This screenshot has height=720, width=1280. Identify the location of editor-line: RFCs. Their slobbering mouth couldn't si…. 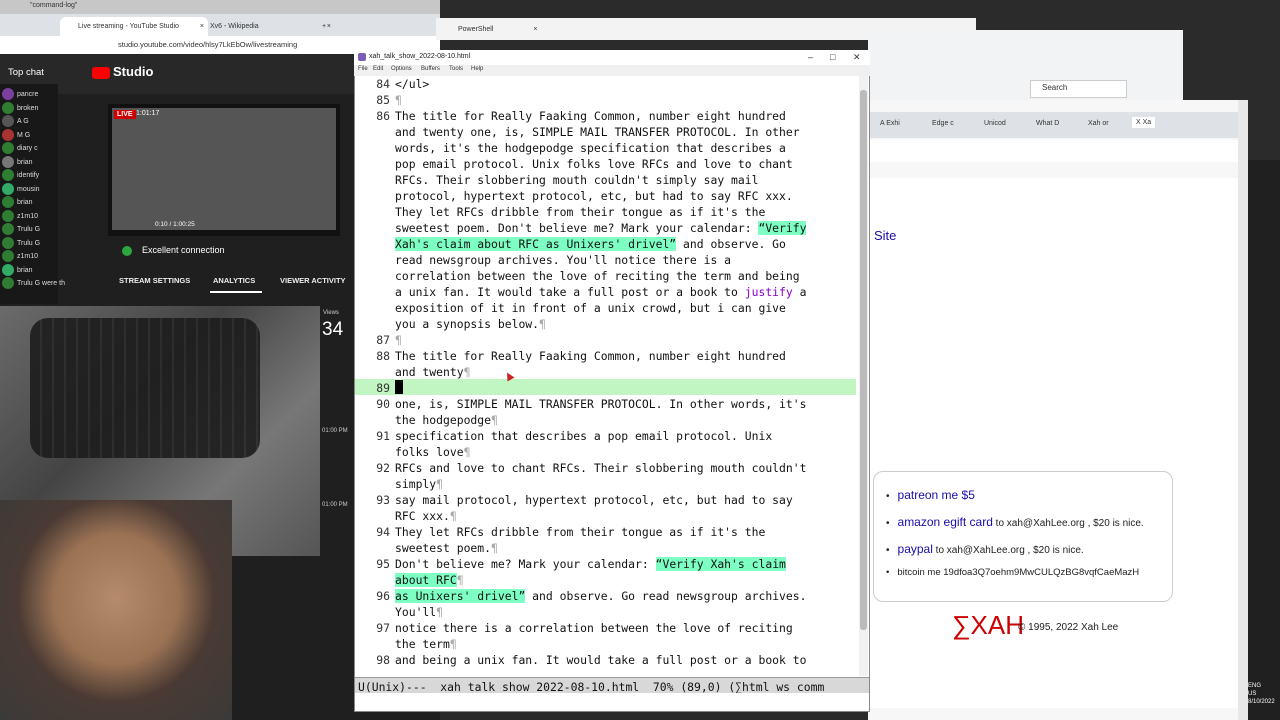
(576, 180).